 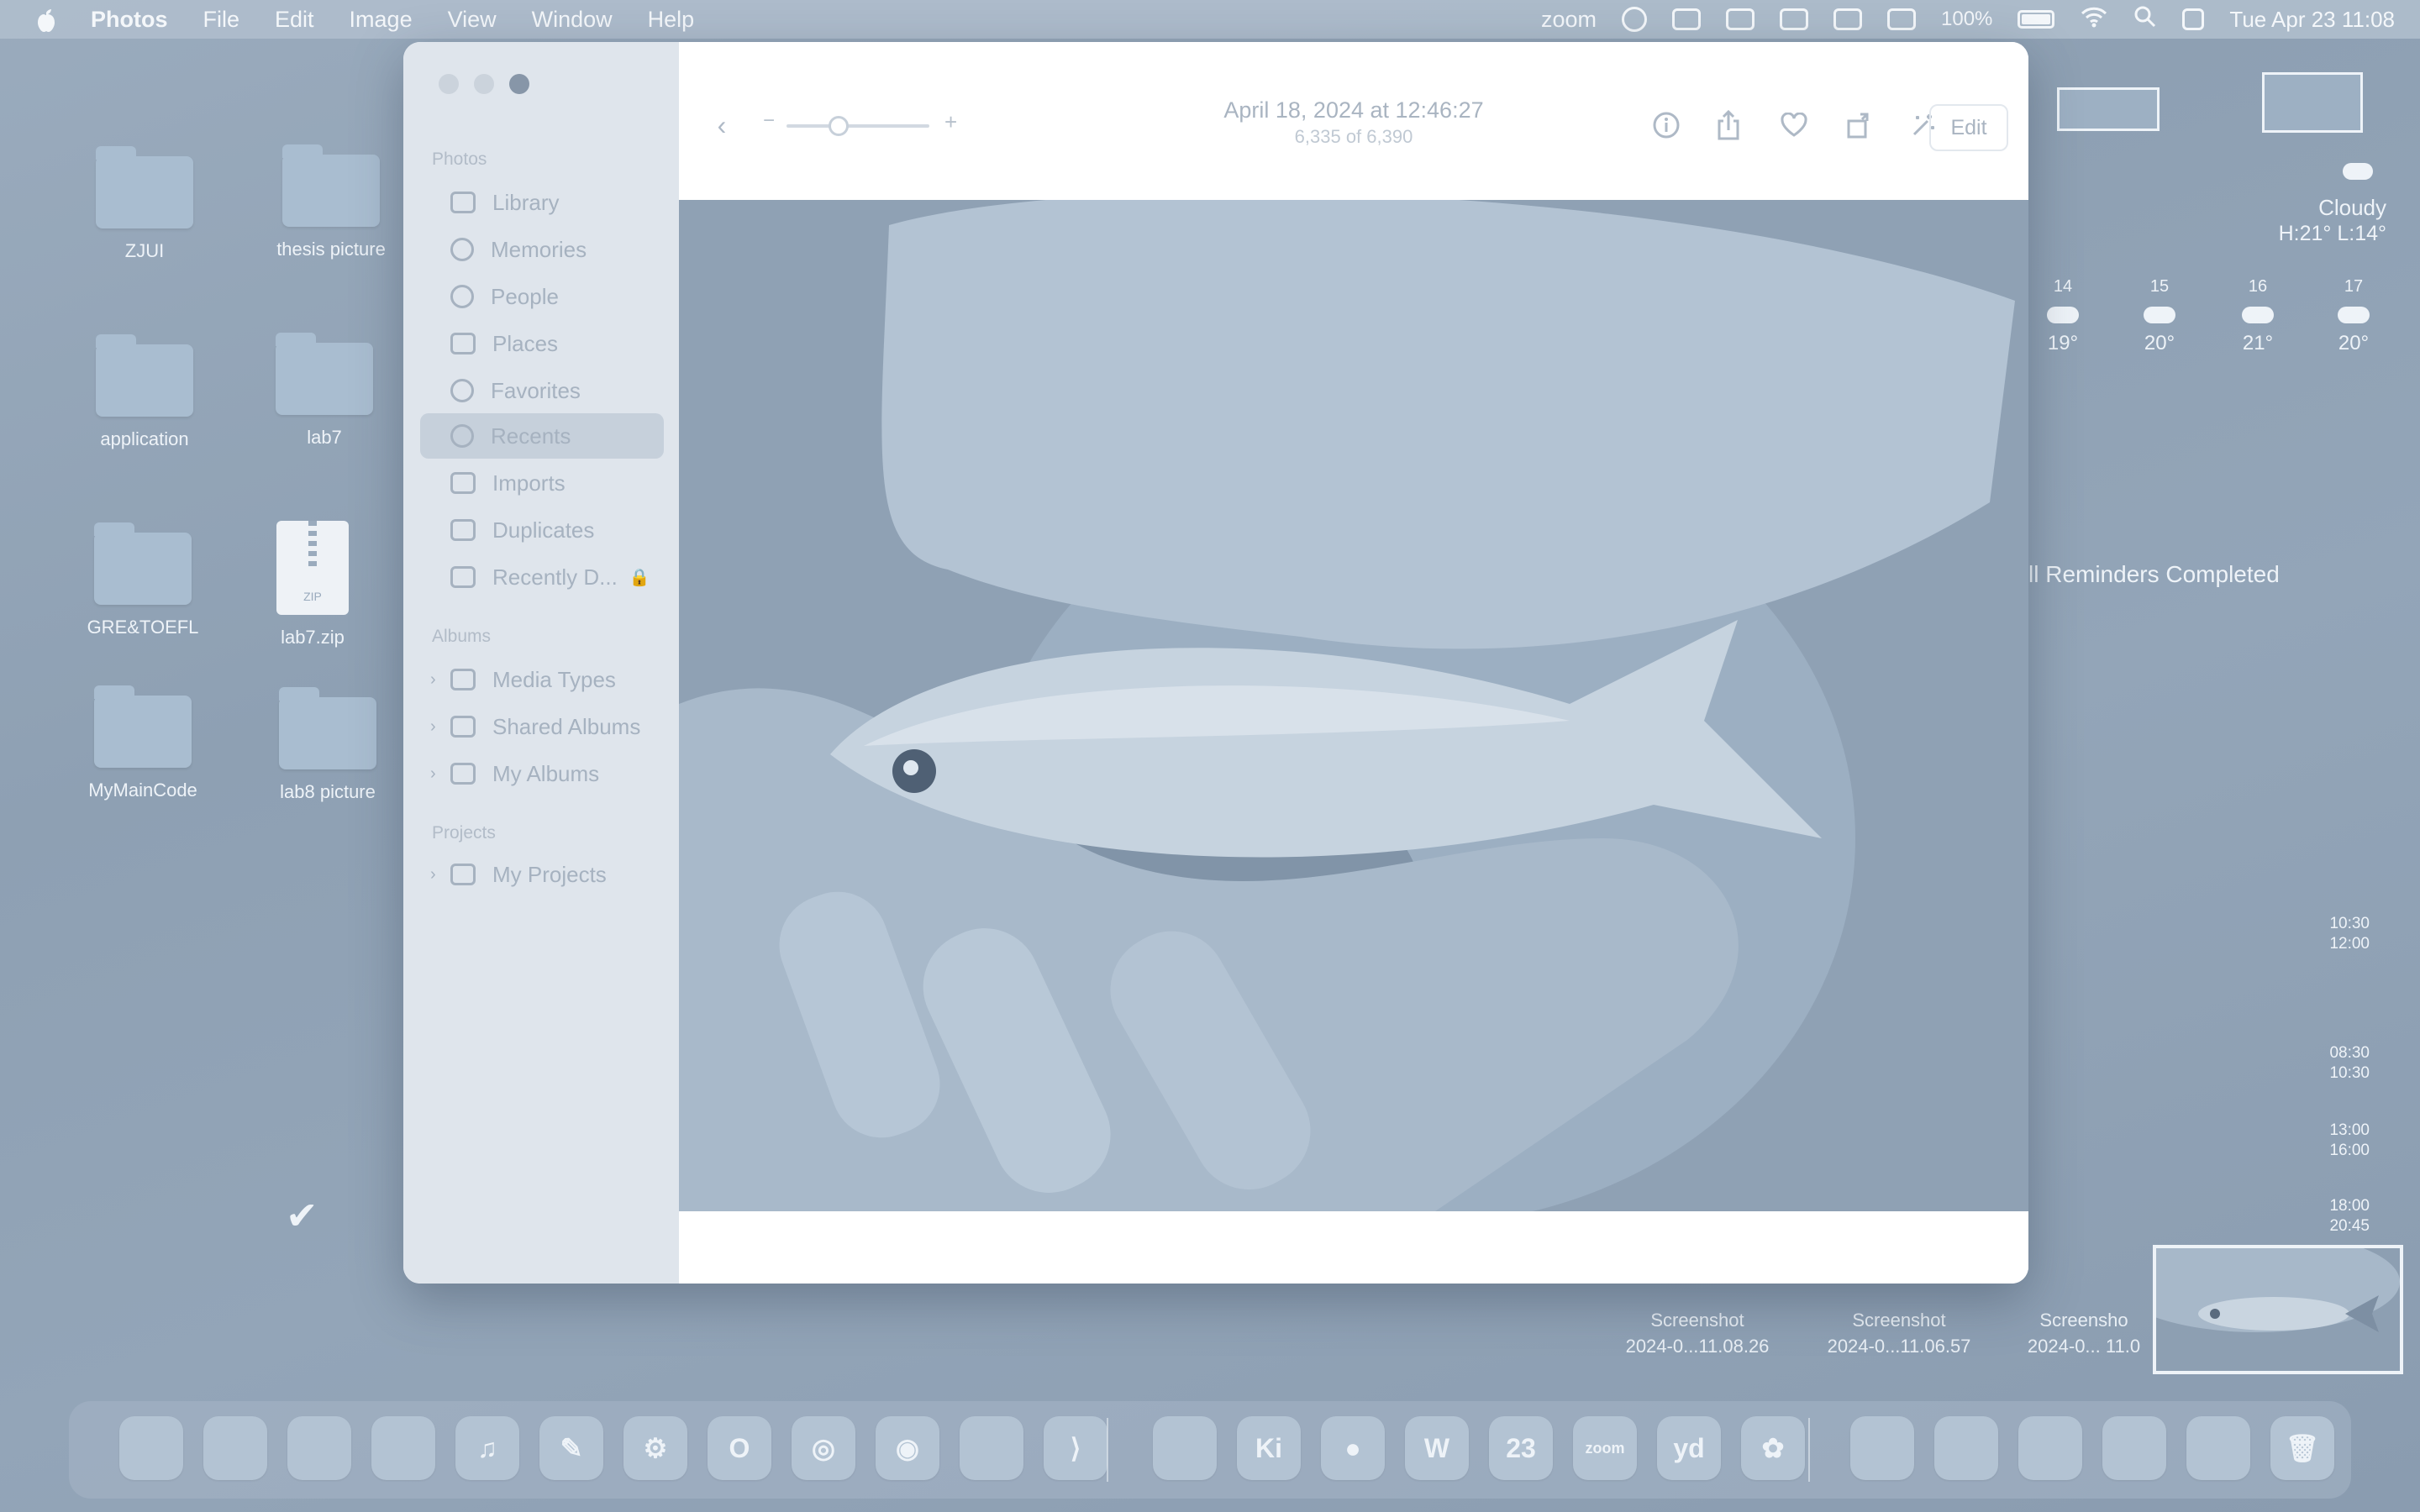 What do you see at coordinates (324, 391) in the screenshot?
I see `desktop-folder: lab7` at bounding box center [324, 391].